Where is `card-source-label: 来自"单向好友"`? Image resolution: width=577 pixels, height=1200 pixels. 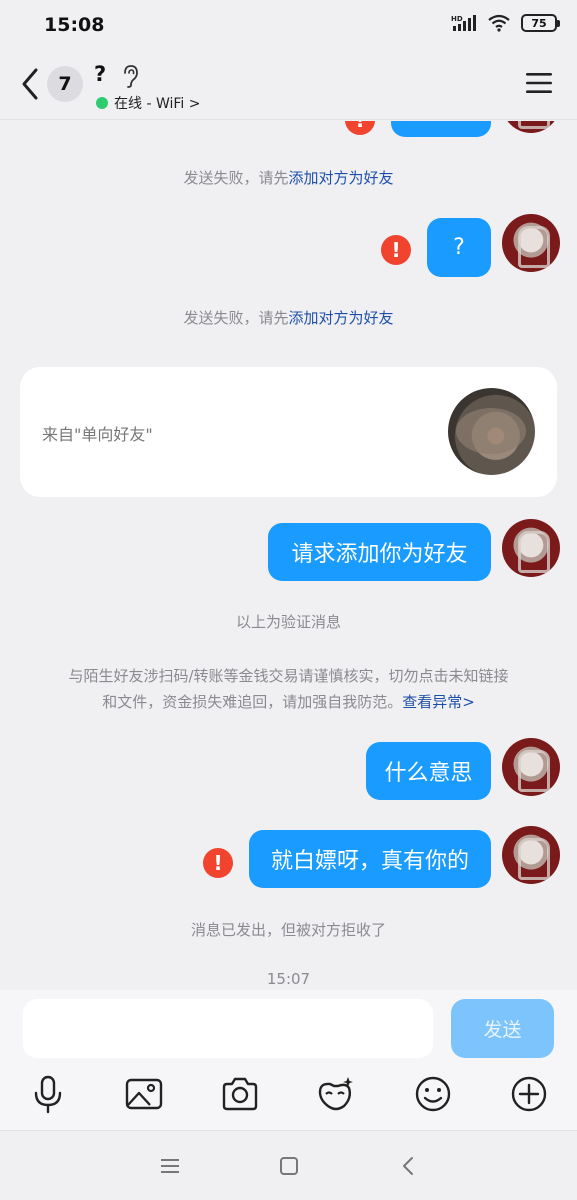
card-source-label: 来自"单向好友" is located at coordinates (97, 434).